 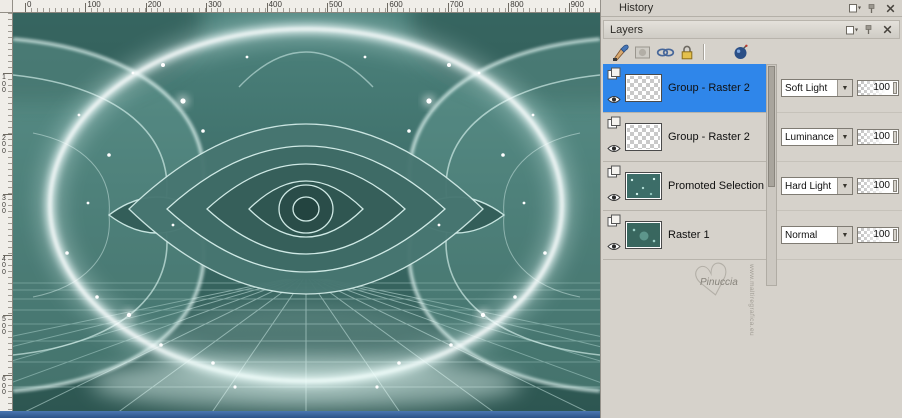 I want to click on layers-title: Layers, so click(x=627, y=29).